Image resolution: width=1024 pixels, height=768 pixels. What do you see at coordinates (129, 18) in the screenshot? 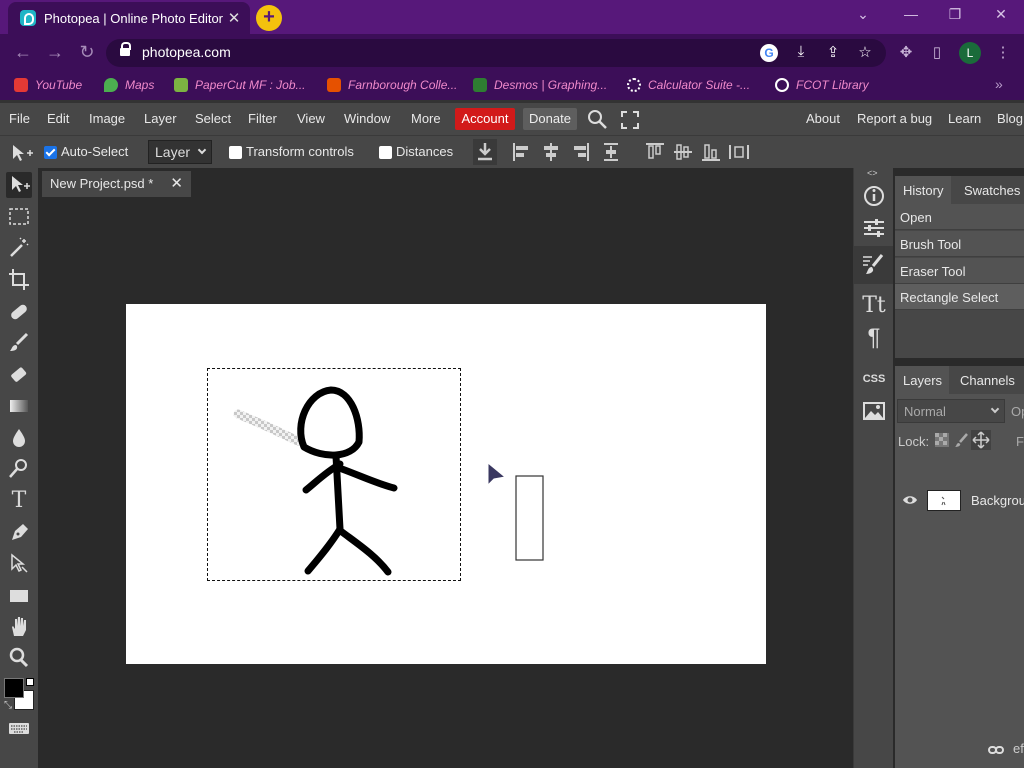
I see `browser-tab-photopea: Photopea | Online Photo Editor ✕` at bounding box center [129, 18].